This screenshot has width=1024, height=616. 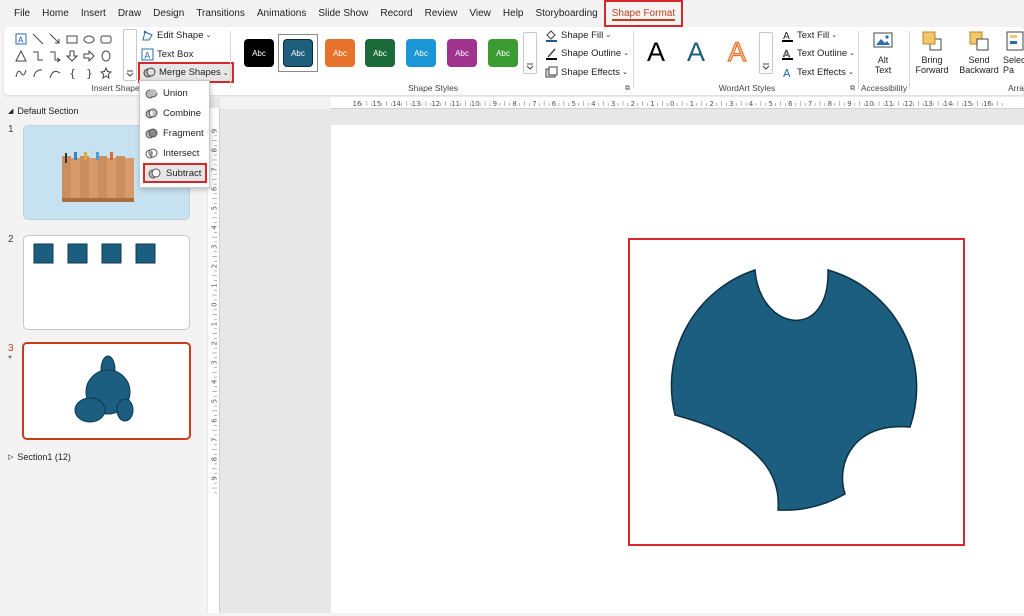 What do you see at coordinates (37, 38) in the screenshot?
I see `line-shape-icon` at bounding box center [37, 38].